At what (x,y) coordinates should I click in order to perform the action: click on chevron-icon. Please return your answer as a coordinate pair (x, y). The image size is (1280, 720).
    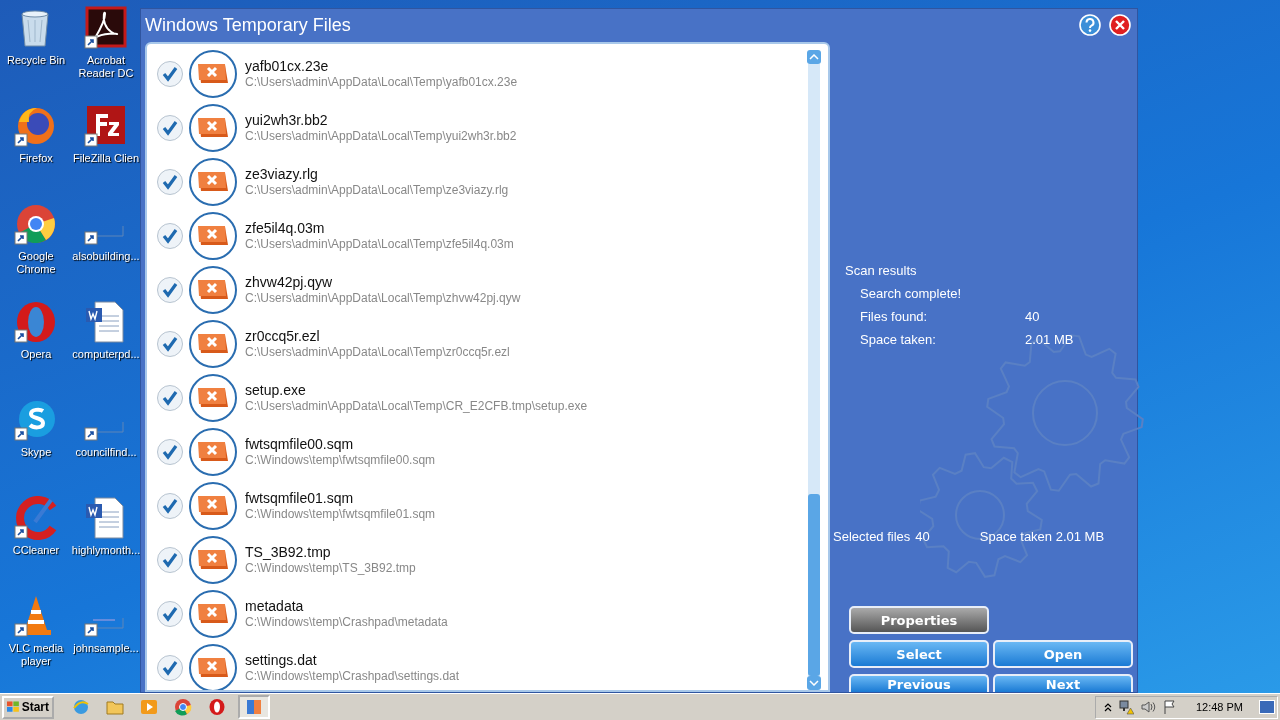
    Looking at the image, I should click on (1107, 707).